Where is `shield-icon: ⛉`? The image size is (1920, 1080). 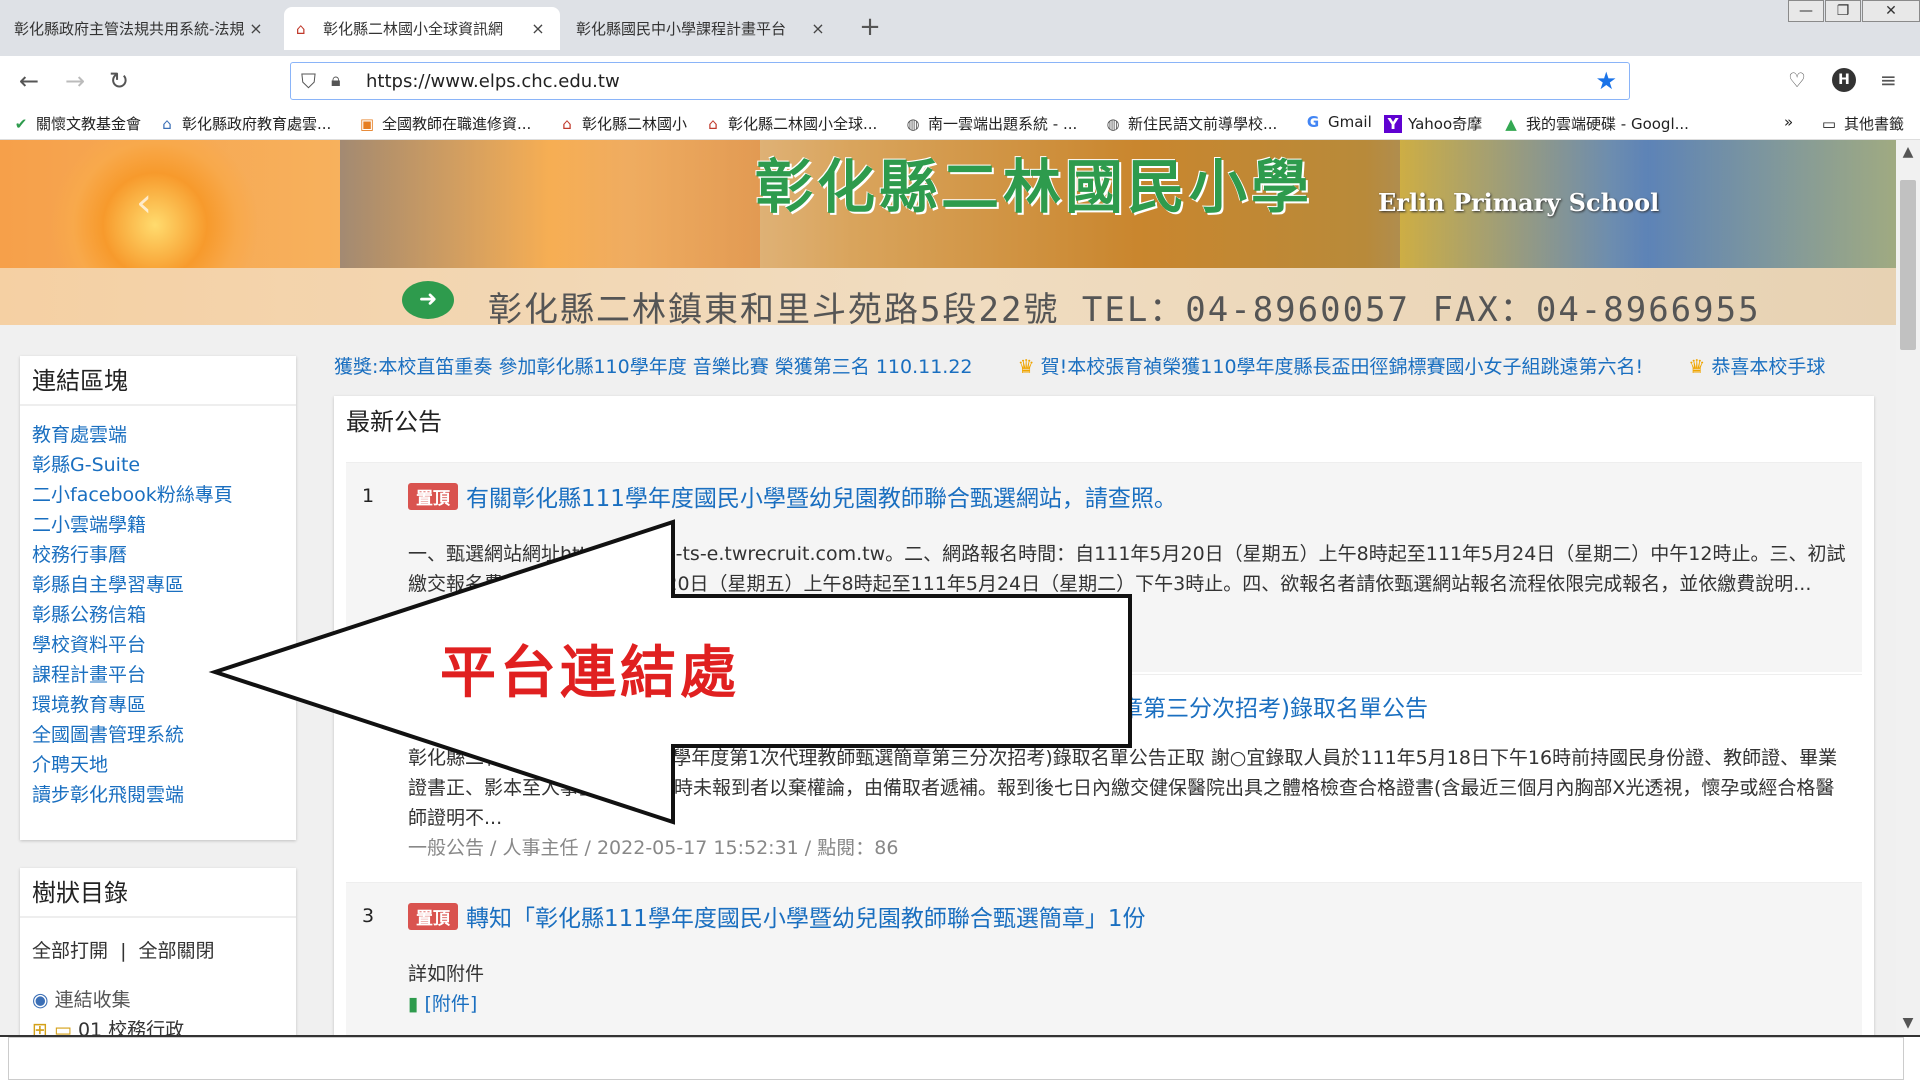 shield-icon: ⛉ is located at coordinates (308, 81).